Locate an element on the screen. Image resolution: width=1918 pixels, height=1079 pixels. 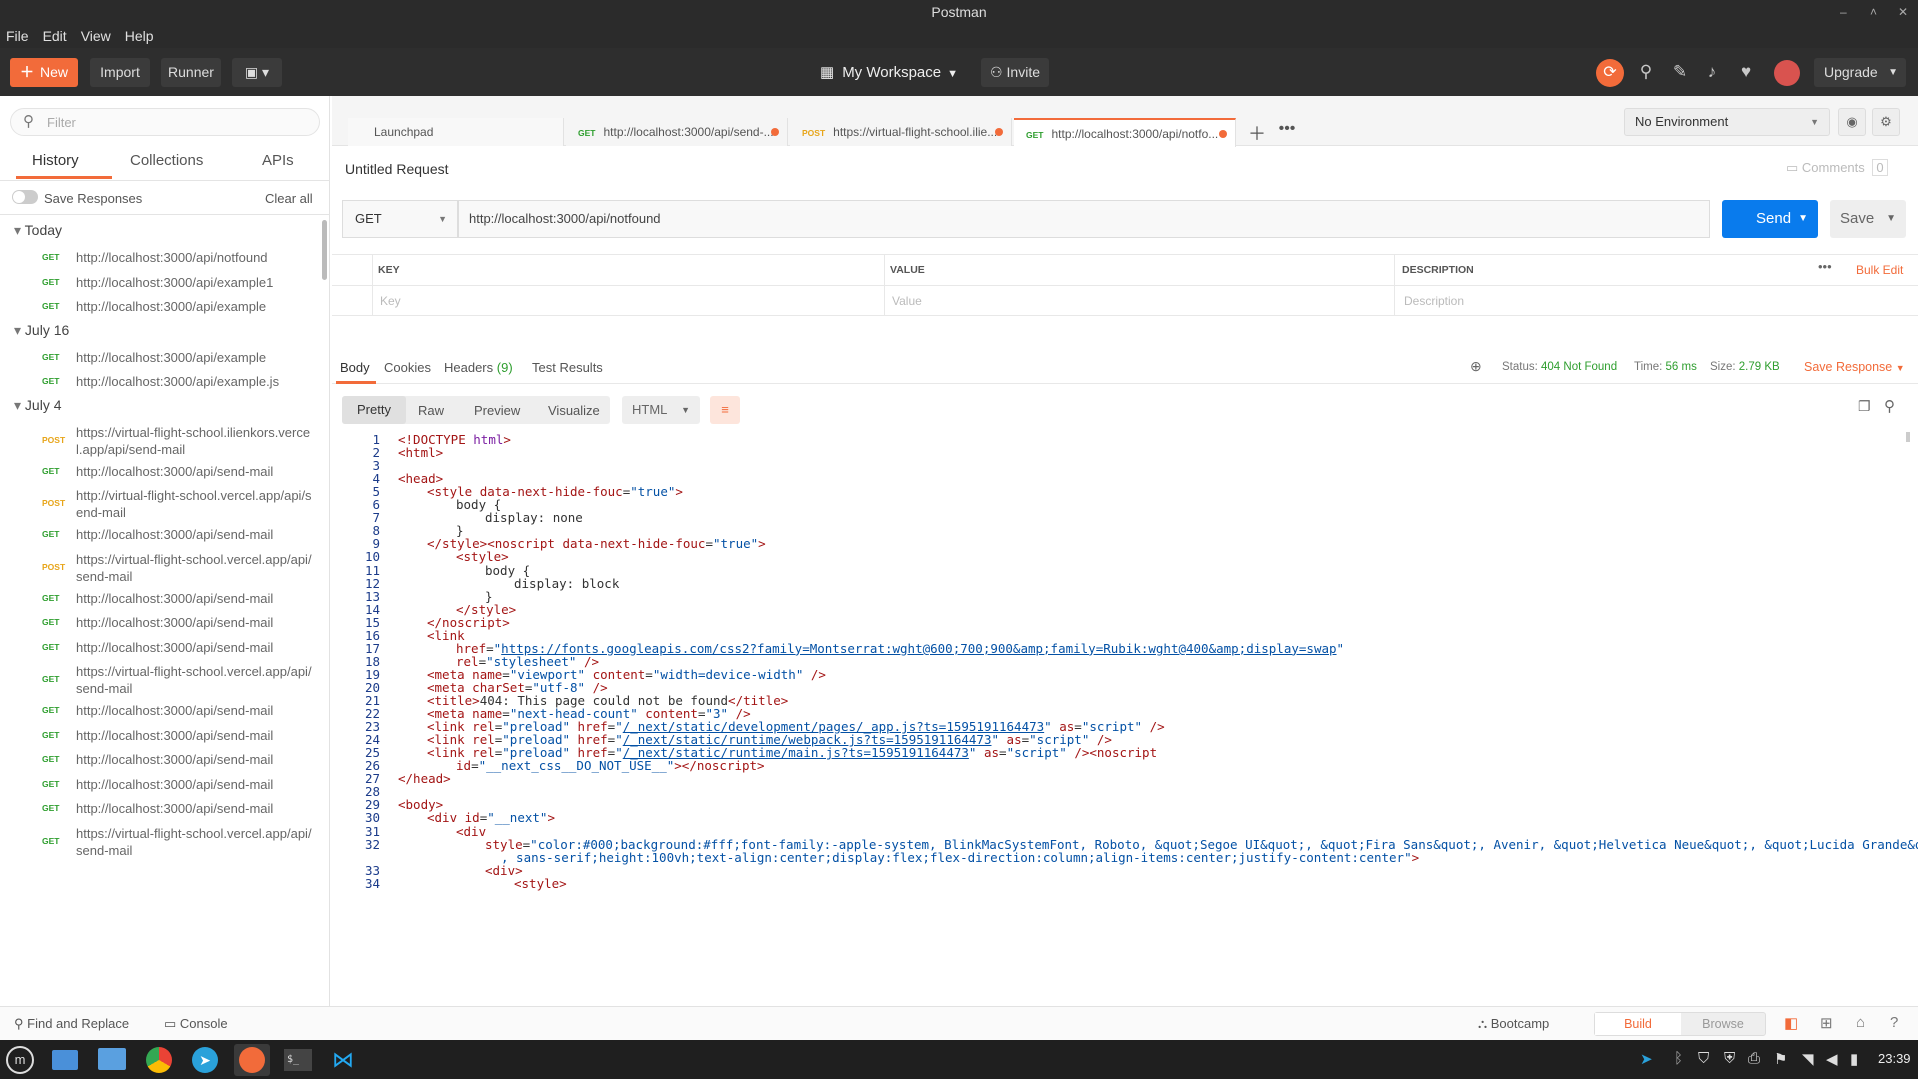
shield-icon: ⛉ is located at coordinates (1703, 1058).